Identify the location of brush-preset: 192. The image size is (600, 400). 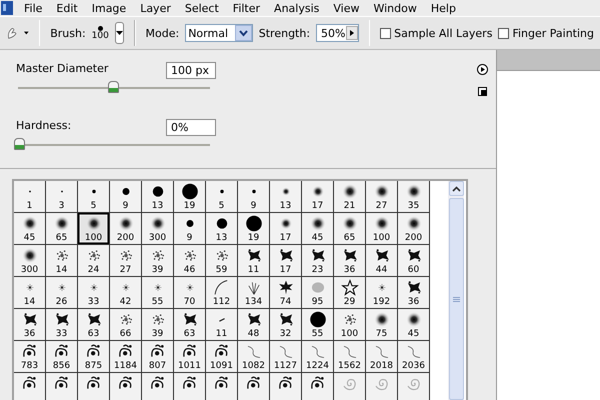
(382, 293).